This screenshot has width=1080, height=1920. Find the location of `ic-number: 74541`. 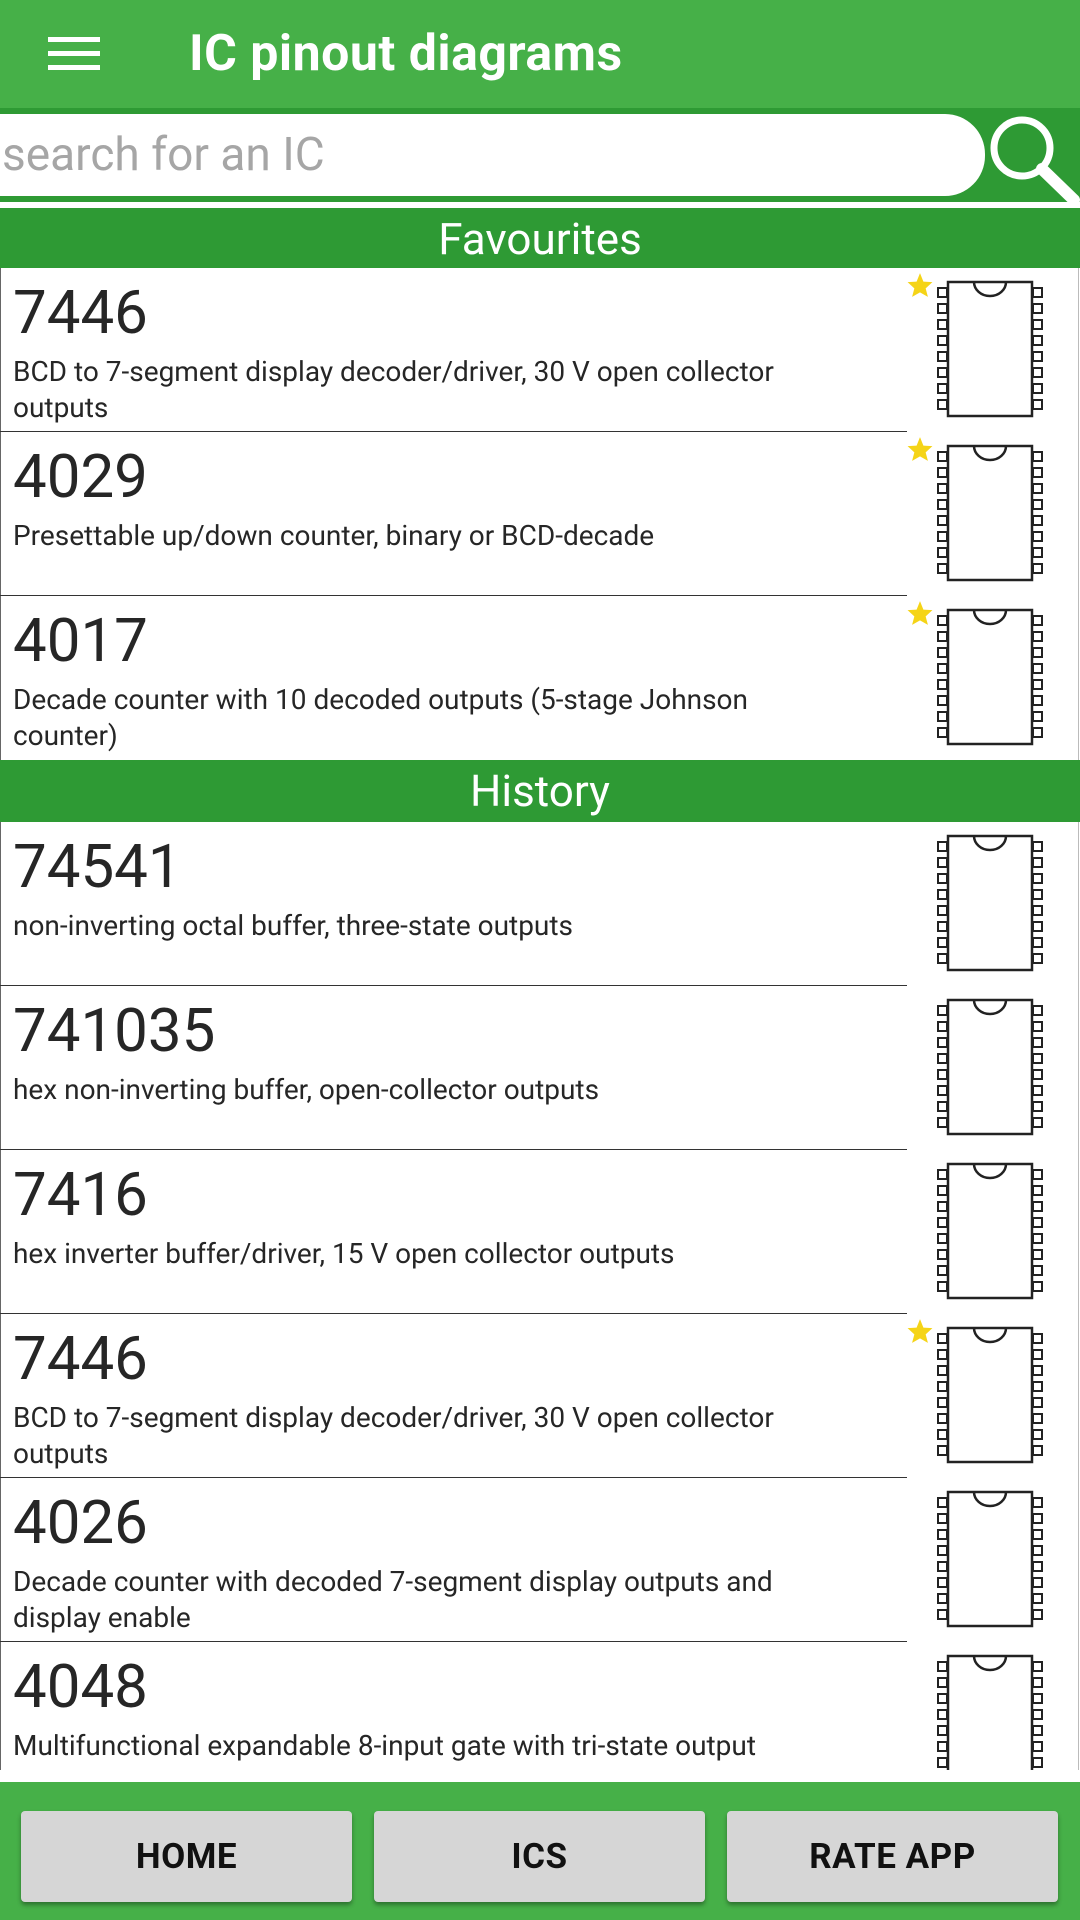

ic-number: 74541 is located at coordinates (97, 866).